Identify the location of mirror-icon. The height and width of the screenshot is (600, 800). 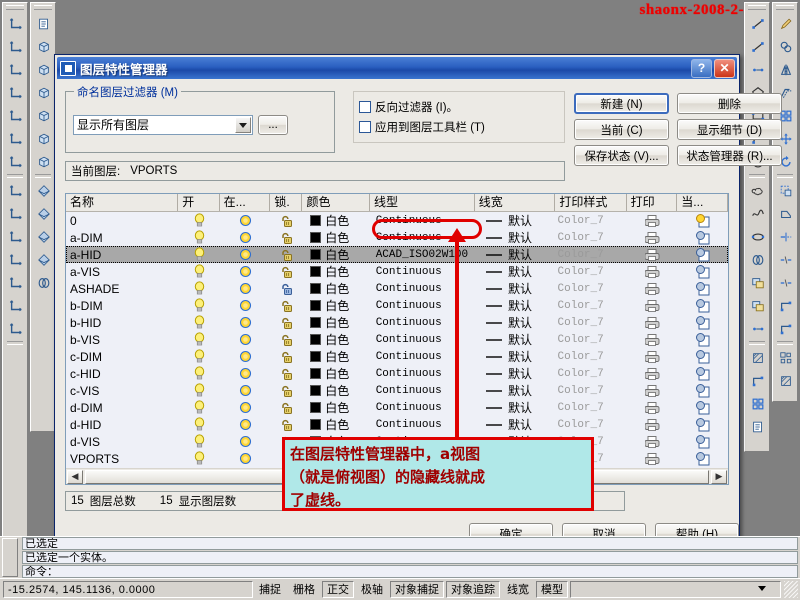
(786, 69).